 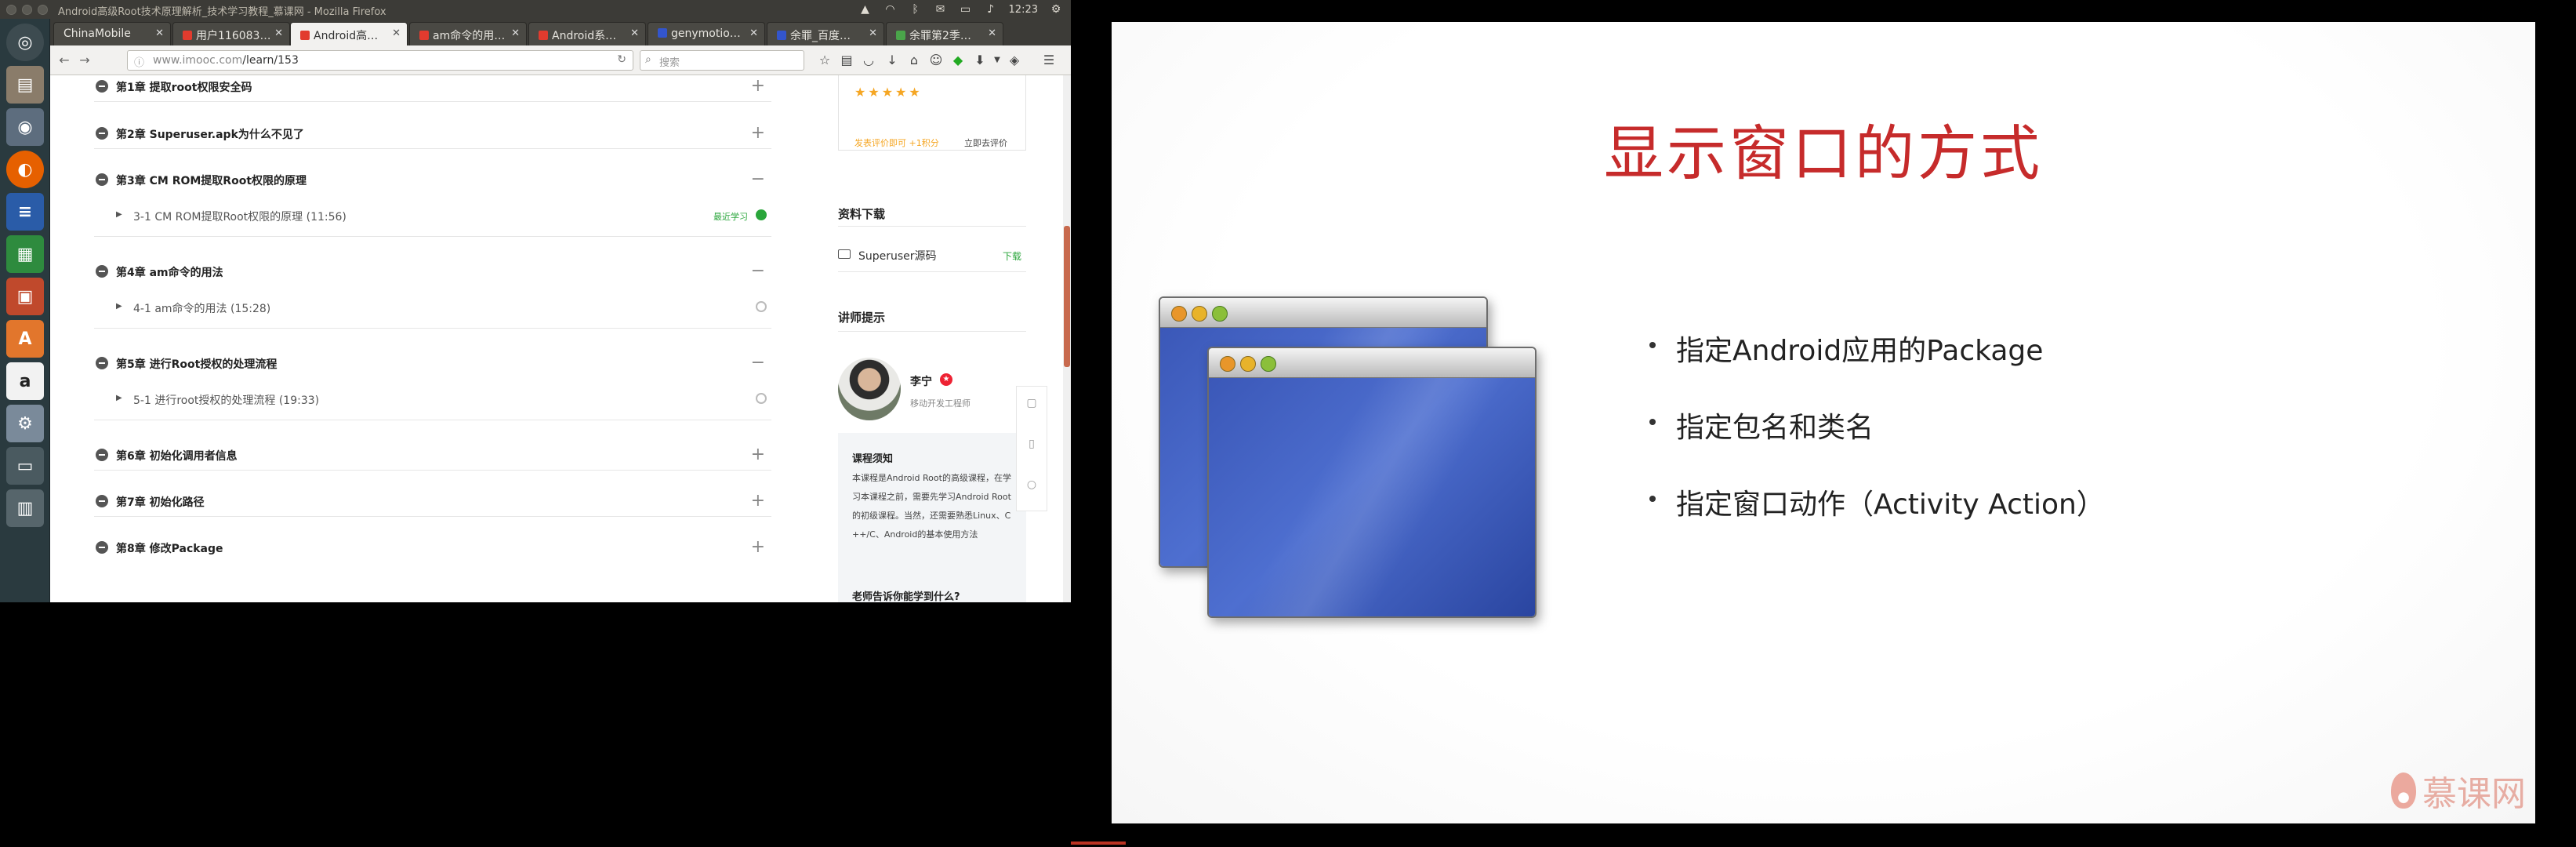 What do you see at coordinates (25, 254) in the screenshot?
I see `calc-icon: ▦` at bounding box center [25, 254].